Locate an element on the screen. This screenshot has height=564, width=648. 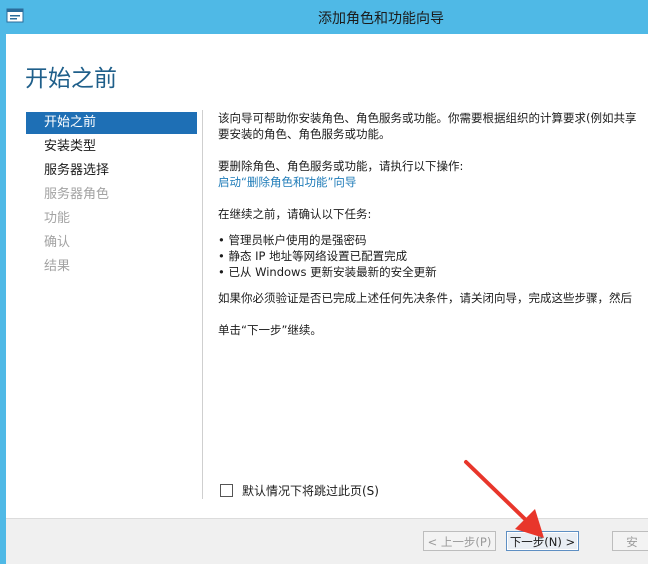
skip-page-checkbox is located at coordinates (226, 490).